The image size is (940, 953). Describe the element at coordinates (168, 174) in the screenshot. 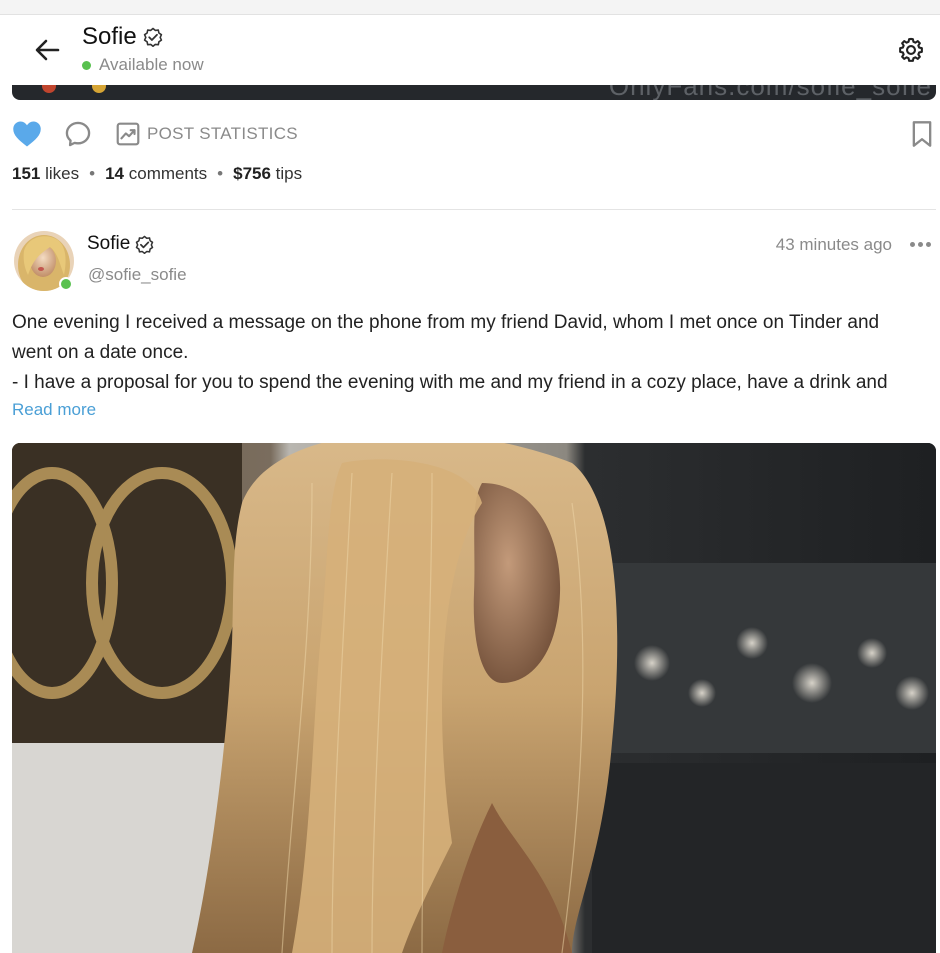

I see `comments-label: comments` at that location.